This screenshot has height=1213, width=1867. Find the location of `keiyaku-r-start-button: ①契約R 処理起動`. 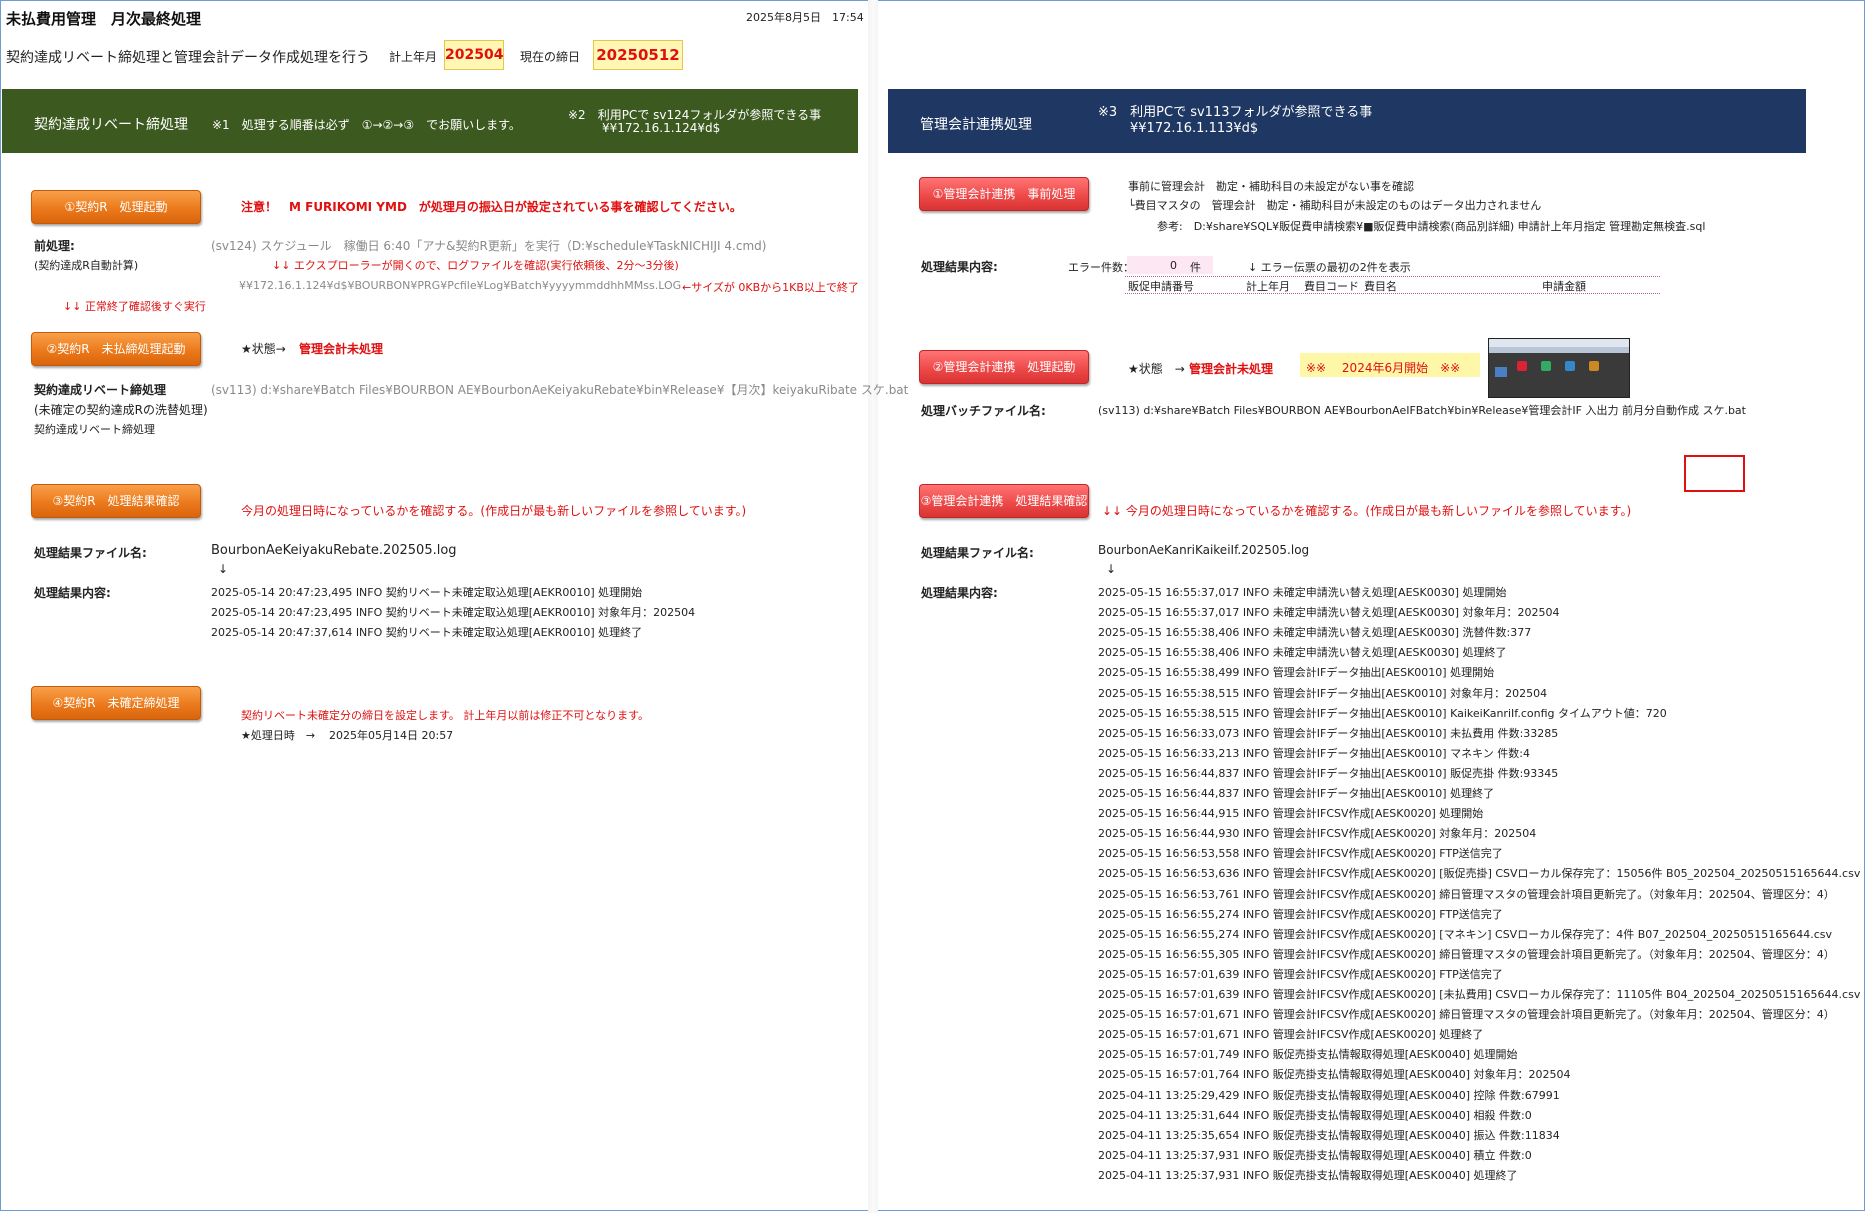

keiyaku-r-start-button: ①契約R 処理起動 is located at coordinates (116, 207).